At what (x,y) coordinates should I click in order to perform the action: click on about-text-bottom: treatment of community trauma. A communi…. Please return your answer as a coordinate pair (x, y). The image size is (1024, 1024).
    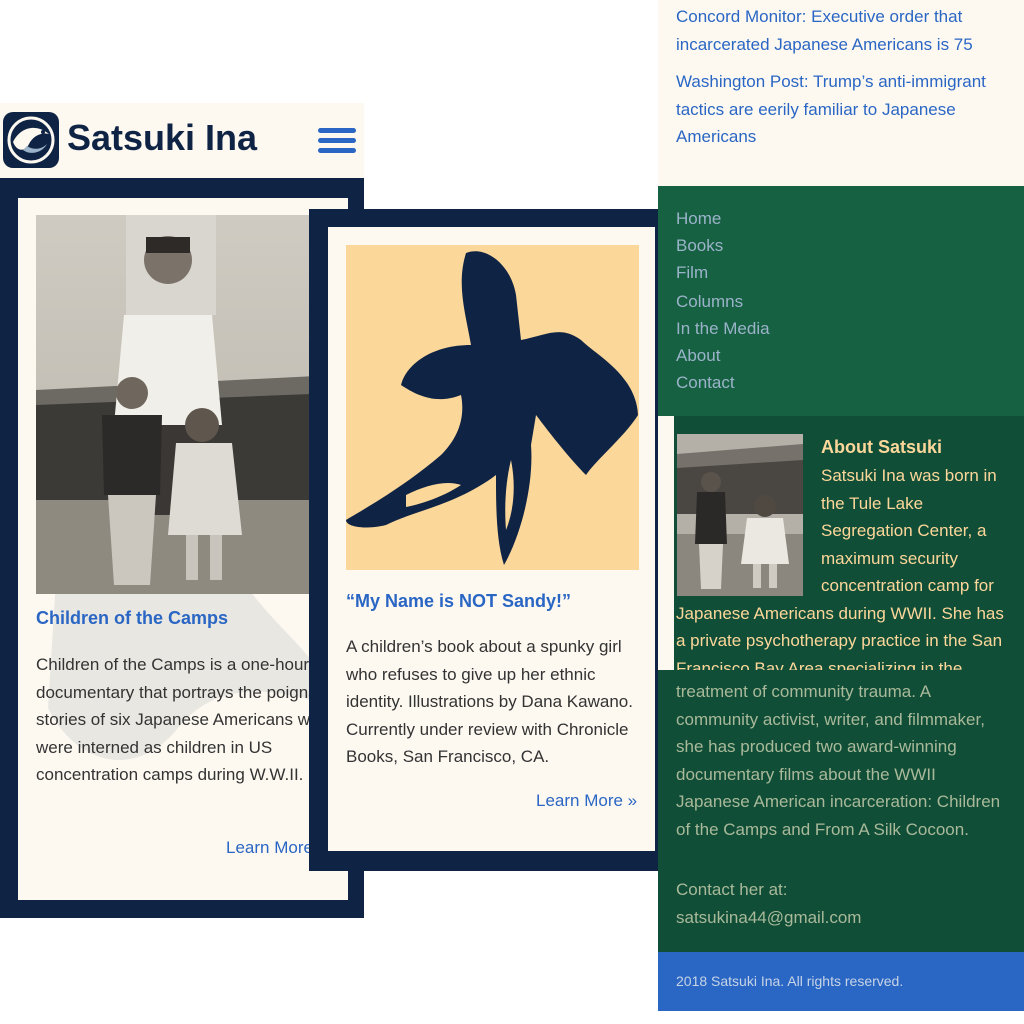
    Looking at the image, I should click on (838, 760).